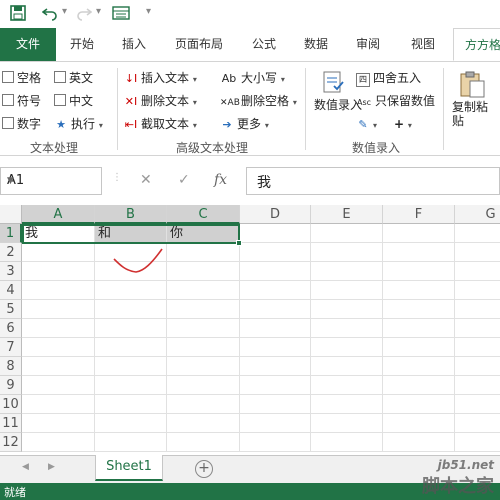 The width and height of the screenshot is (500, 500). Describe the element at coordinates (58, 423) in the screenshot. I see `cell-a11` at that location.